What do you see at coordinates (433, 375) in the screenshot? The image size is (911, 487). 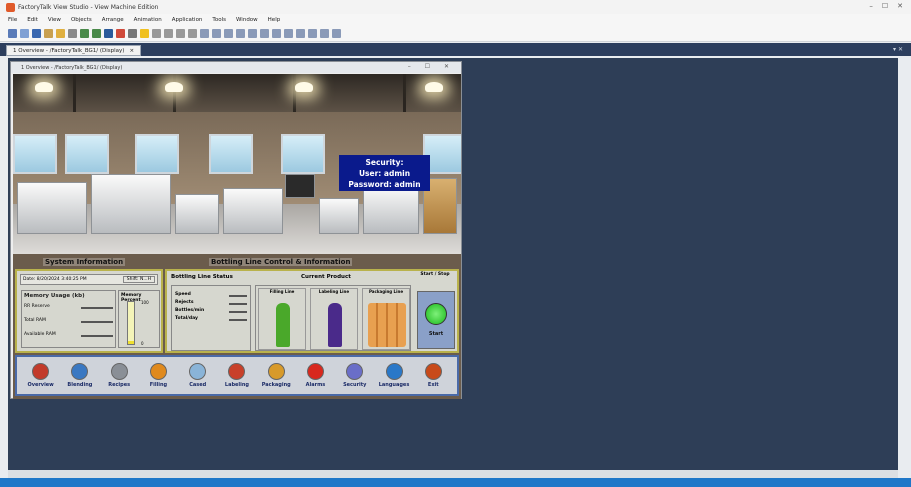 I see `nav-exit-button: Exit` at bounding box center [433, 375].